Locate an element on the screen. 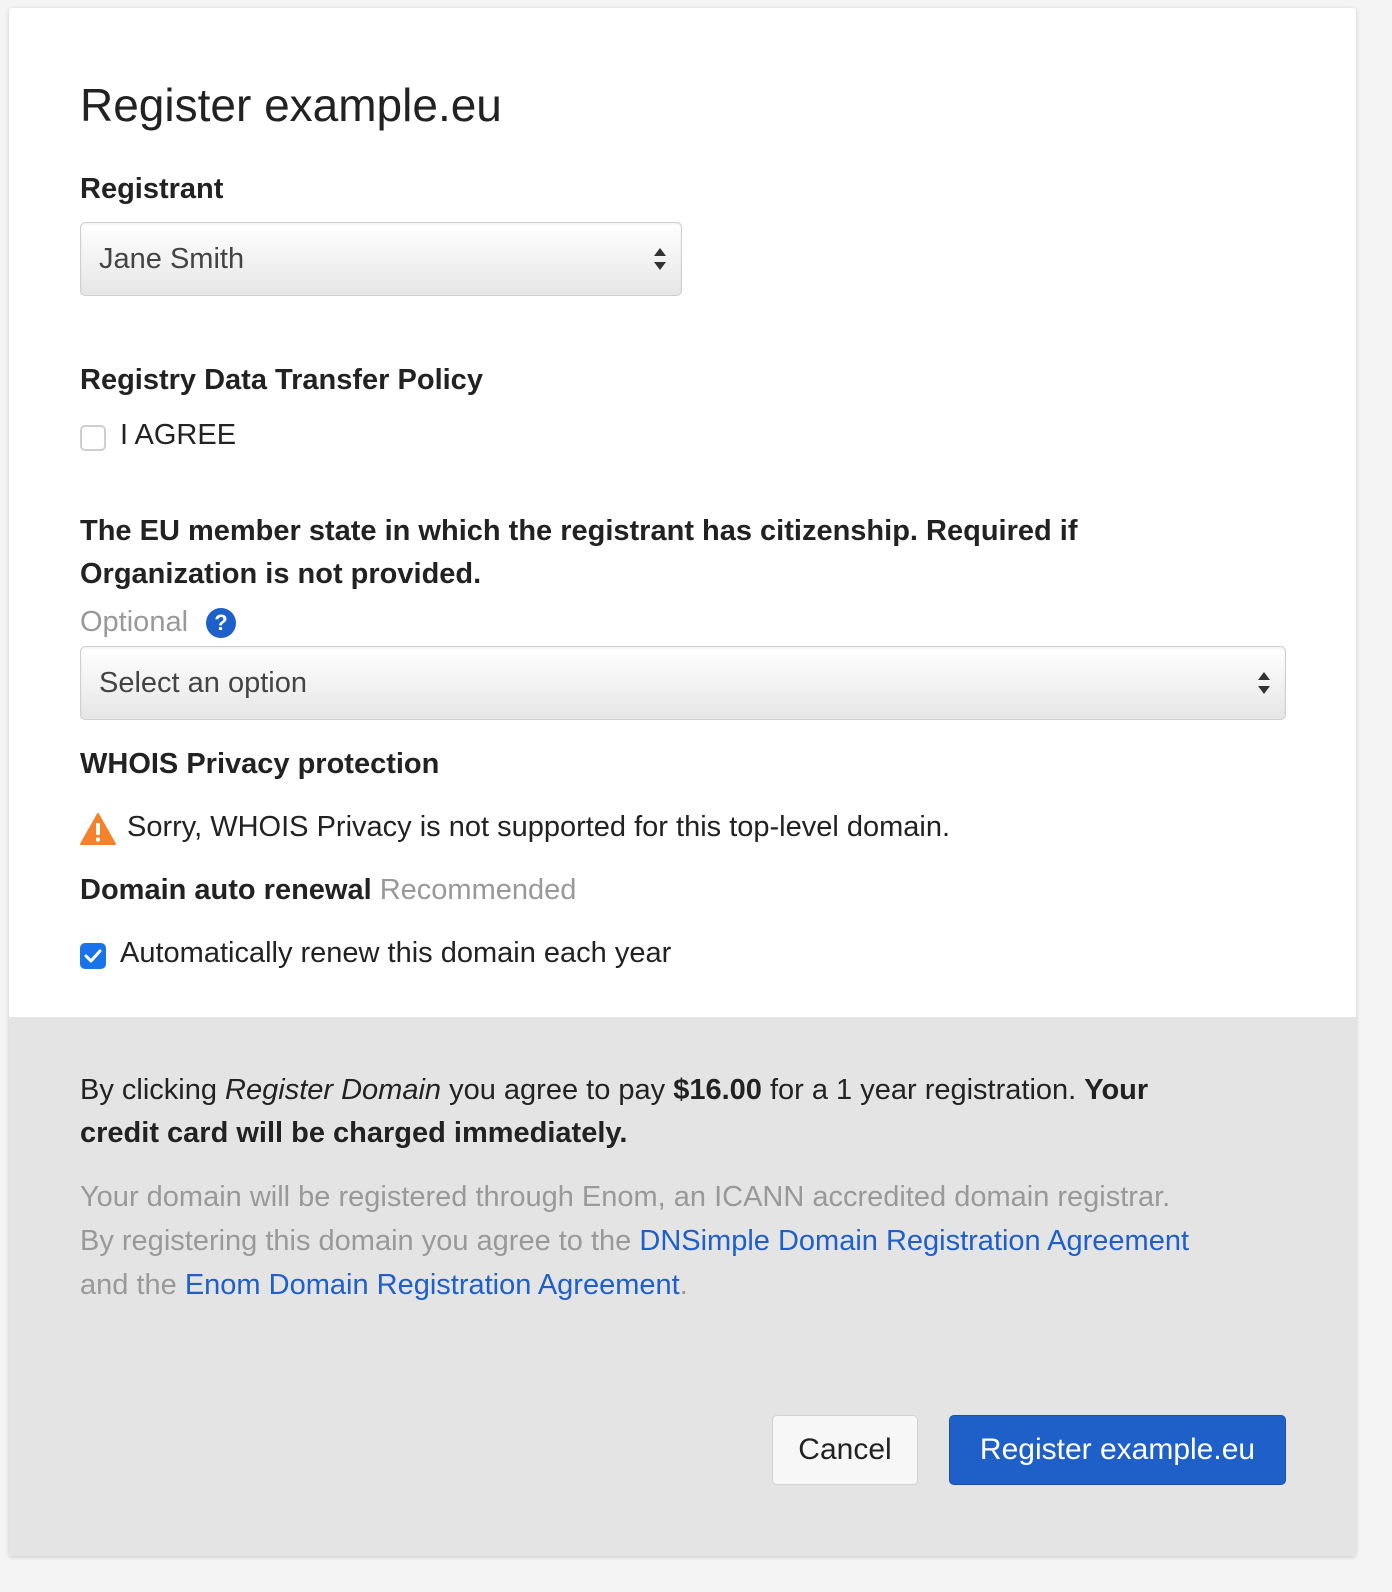 The height and width of the screenshot is (1592, 1392). registrar-text: . is located at coordinates (683, 1285).